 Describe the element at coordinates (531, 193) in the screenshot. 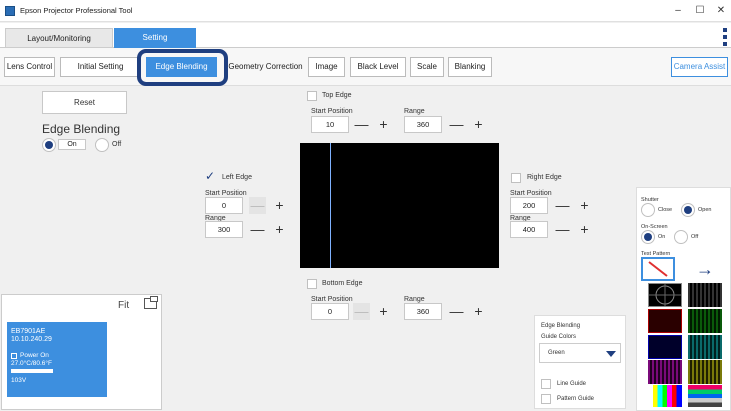

I see `right-start-label: Start Position` at that location.